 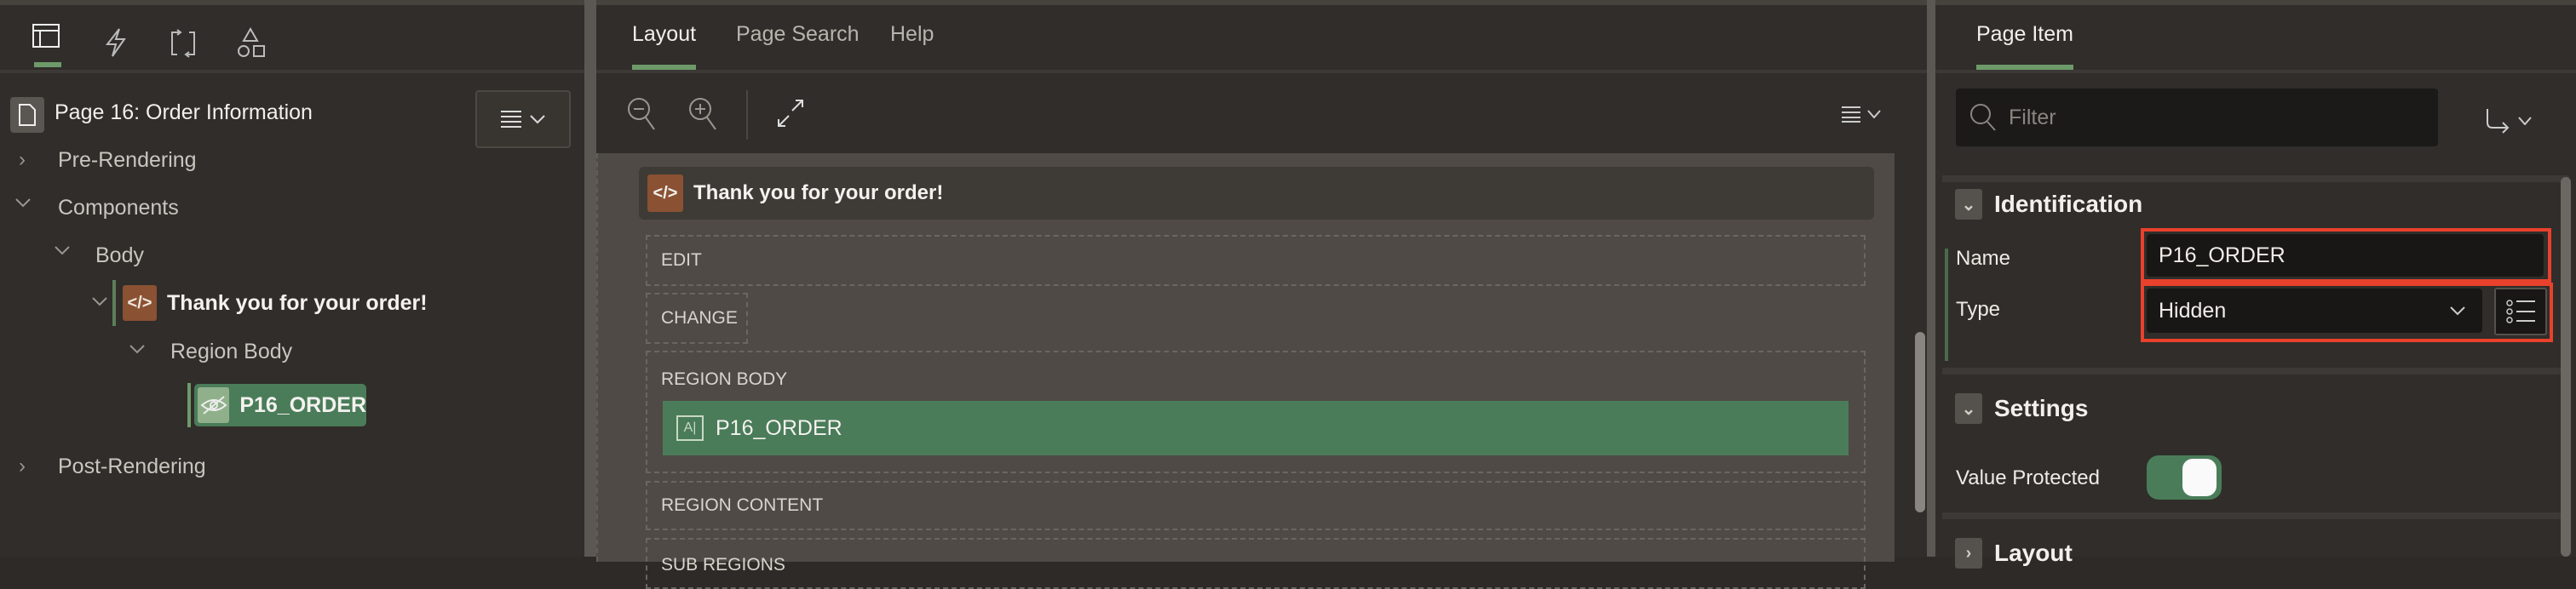 What do you see at coordinates (690, 428) in the screenshot?
I see `text-field-icon: A|` at bounding box center [690, 428].